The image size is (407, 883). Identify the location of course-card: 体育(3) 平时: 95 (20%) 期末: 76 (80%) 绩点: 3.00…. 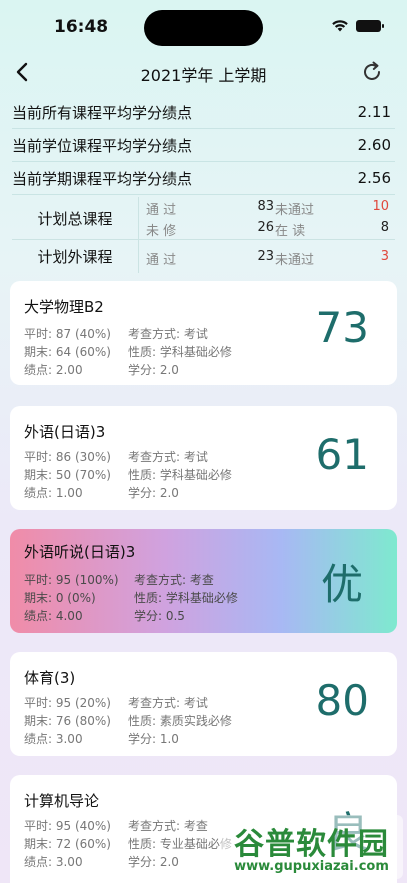
(203, 704).